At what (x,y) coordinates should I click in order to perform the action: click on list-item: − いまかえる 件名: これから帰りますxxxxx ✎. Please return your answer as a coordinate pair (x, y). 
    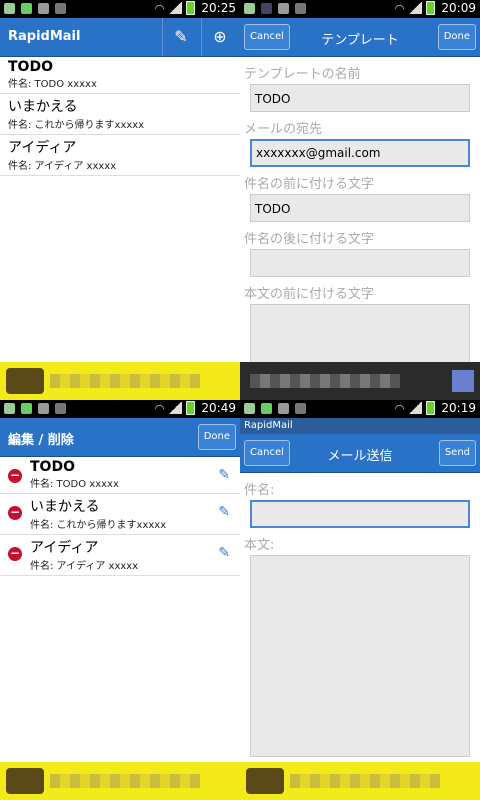
    Looking at the image, I should click on (120, 514).